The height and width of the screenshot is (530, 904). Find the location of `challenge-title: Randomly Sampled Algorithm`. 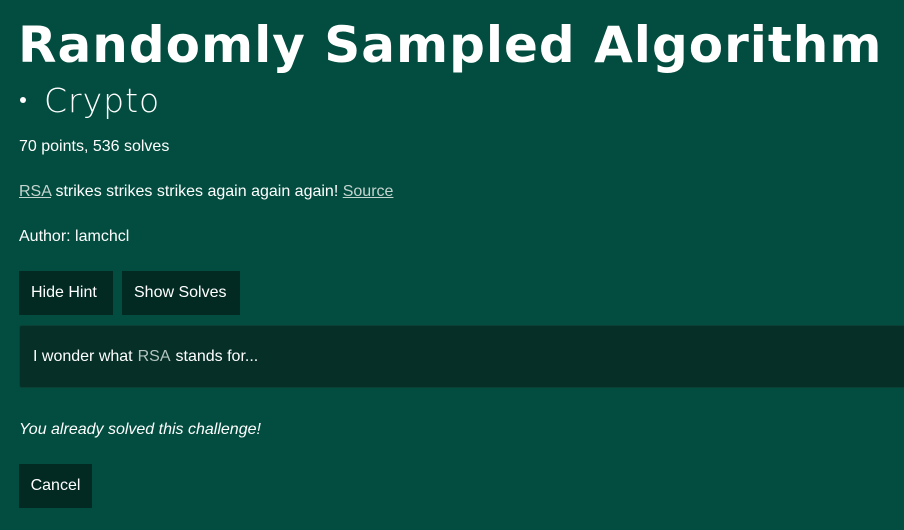

challenge-title: Randomly Sampled Algorithm is located at coordinates (450, 45).